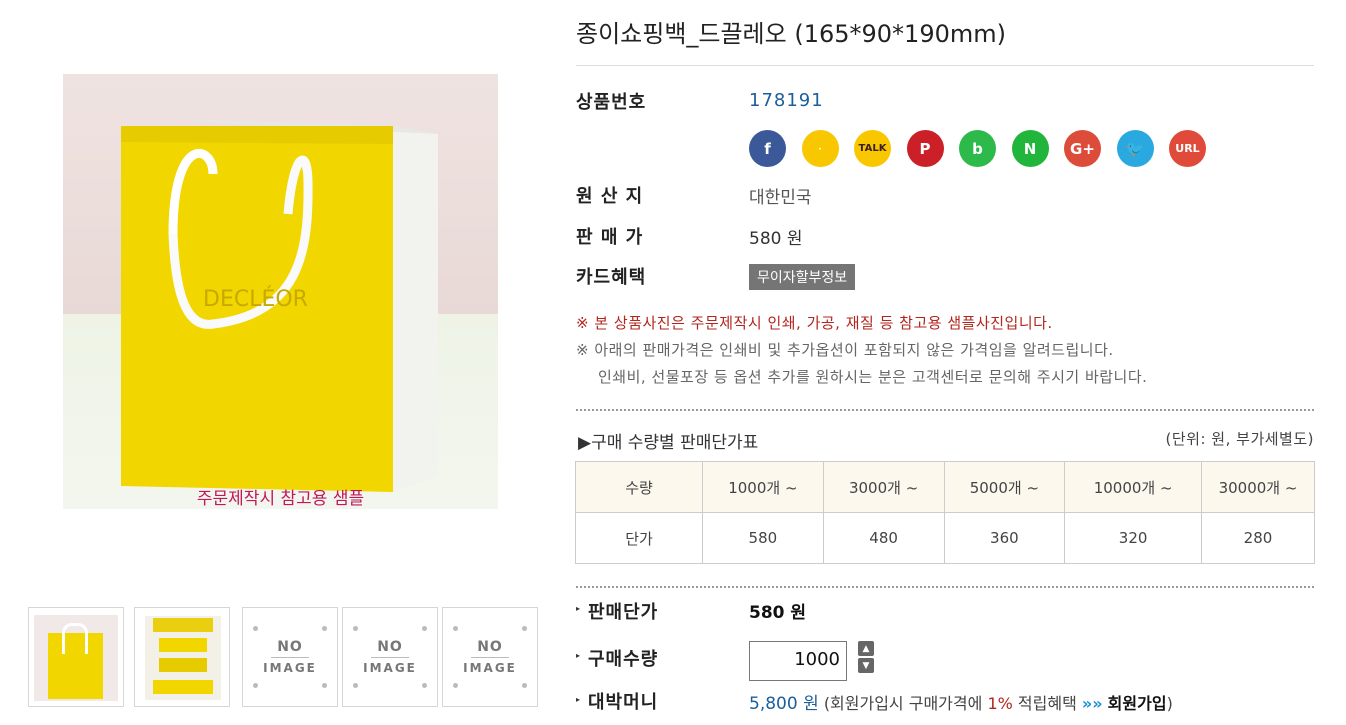  What do you see at coordinates (780, 198) in the screenshot?
I see `origin-value: 대한민국` at bounding box center [780, 198].